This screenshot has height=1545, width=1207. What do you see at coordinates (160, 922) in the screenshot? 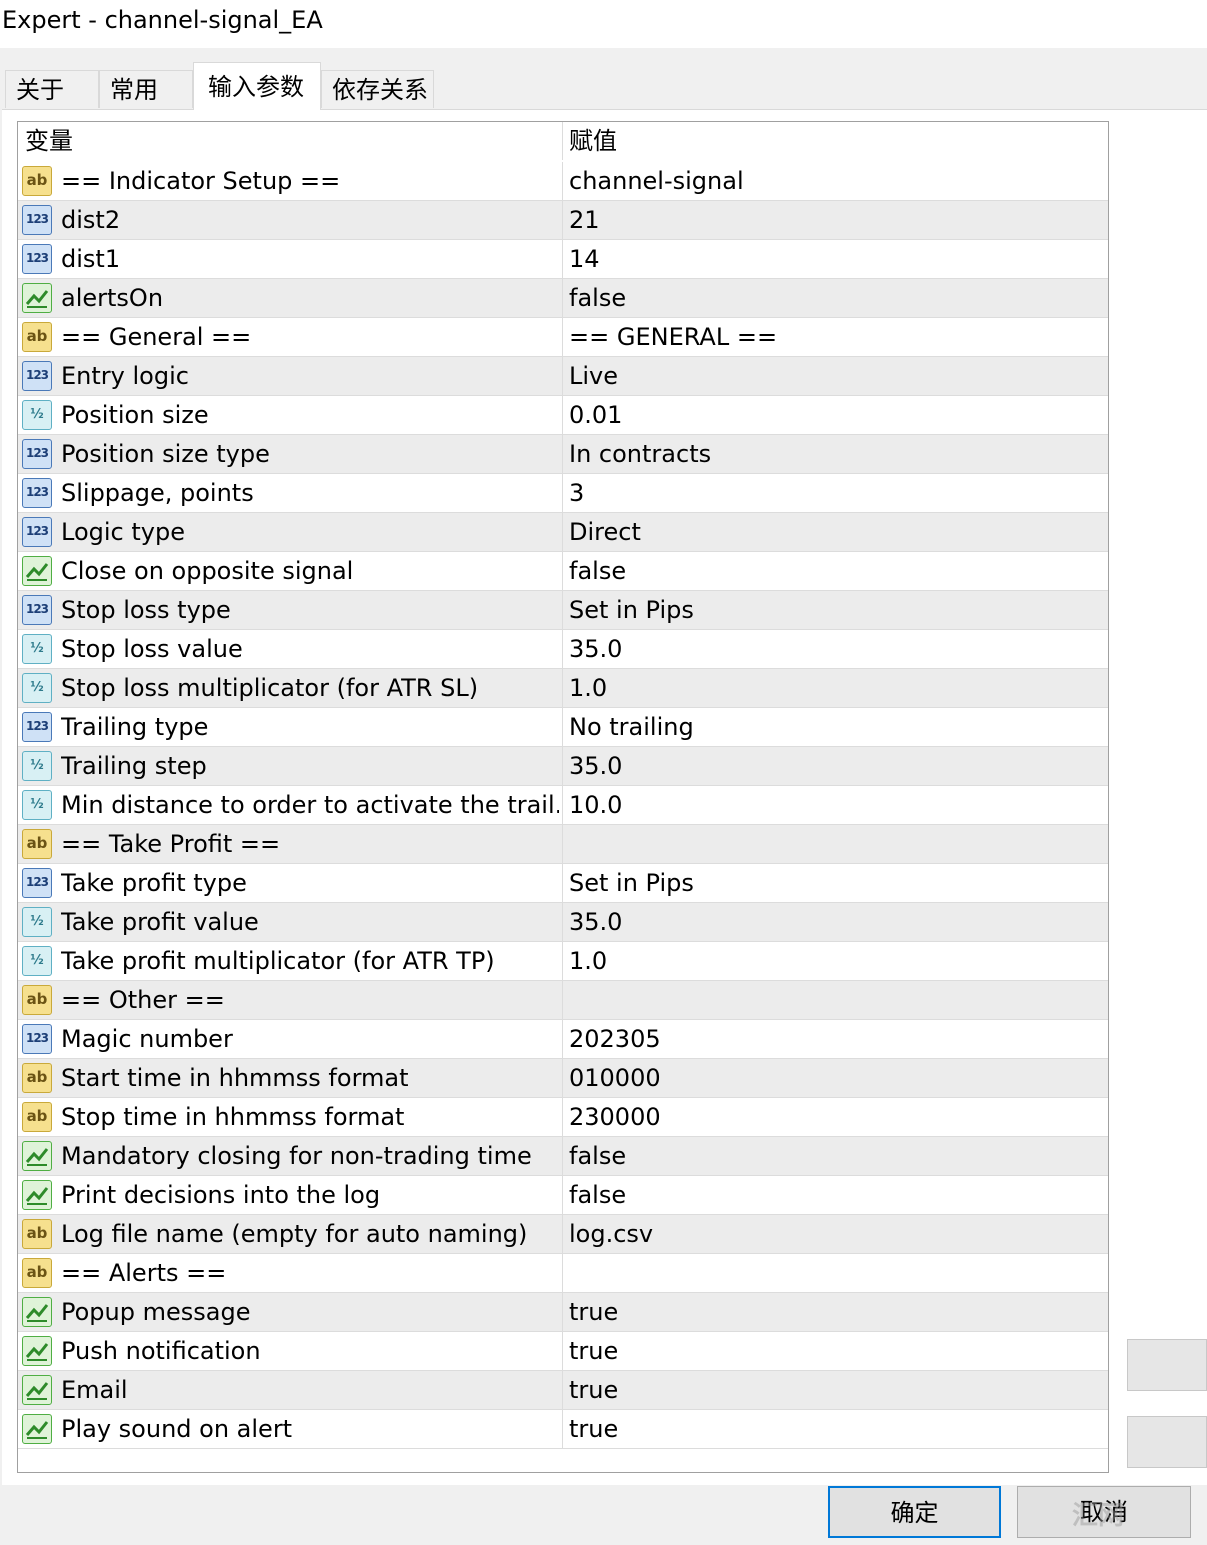
I see `param-name: Take profit value` at bounding box center [160, 922].